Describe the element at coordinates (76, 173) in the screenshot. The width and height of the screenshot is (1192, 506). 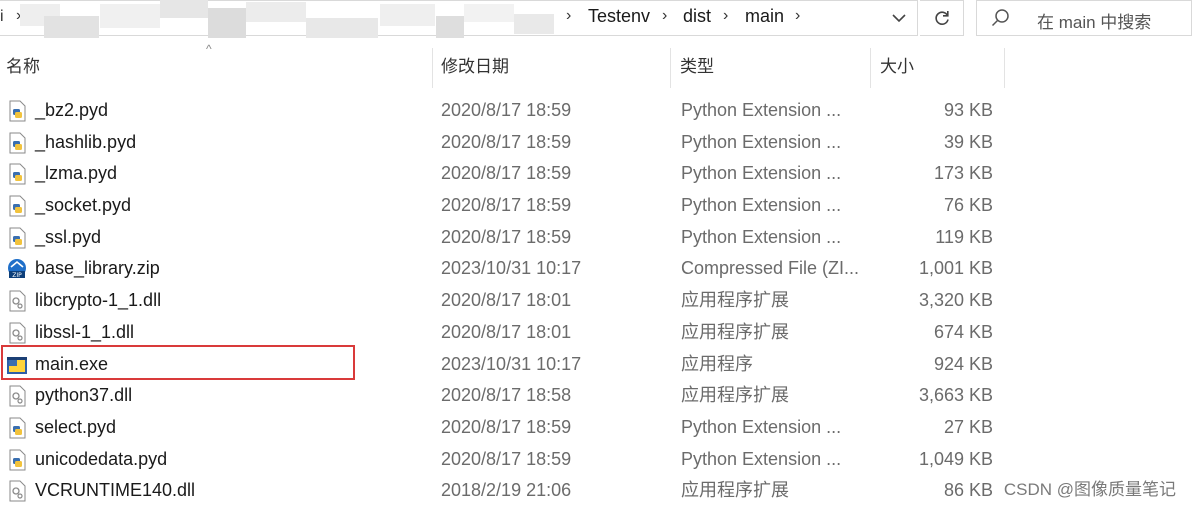
I see `file-name: _lzma.pyd` at that location.